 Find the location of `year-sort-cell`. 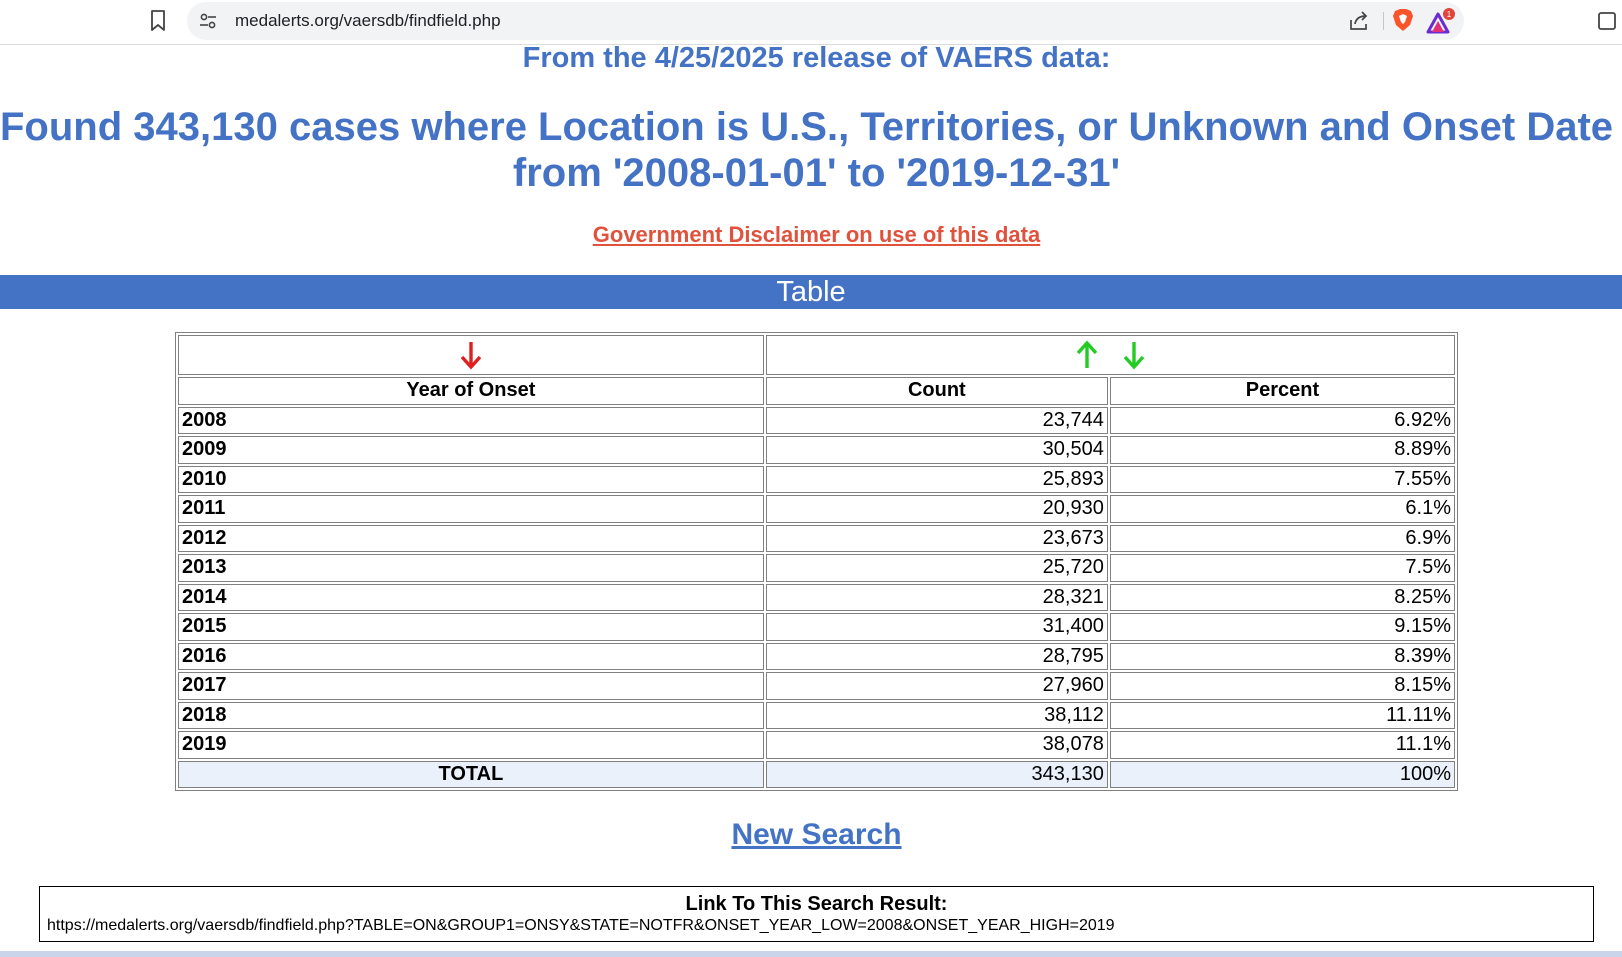

year-sort-cell is located at coordinates (471, 355).